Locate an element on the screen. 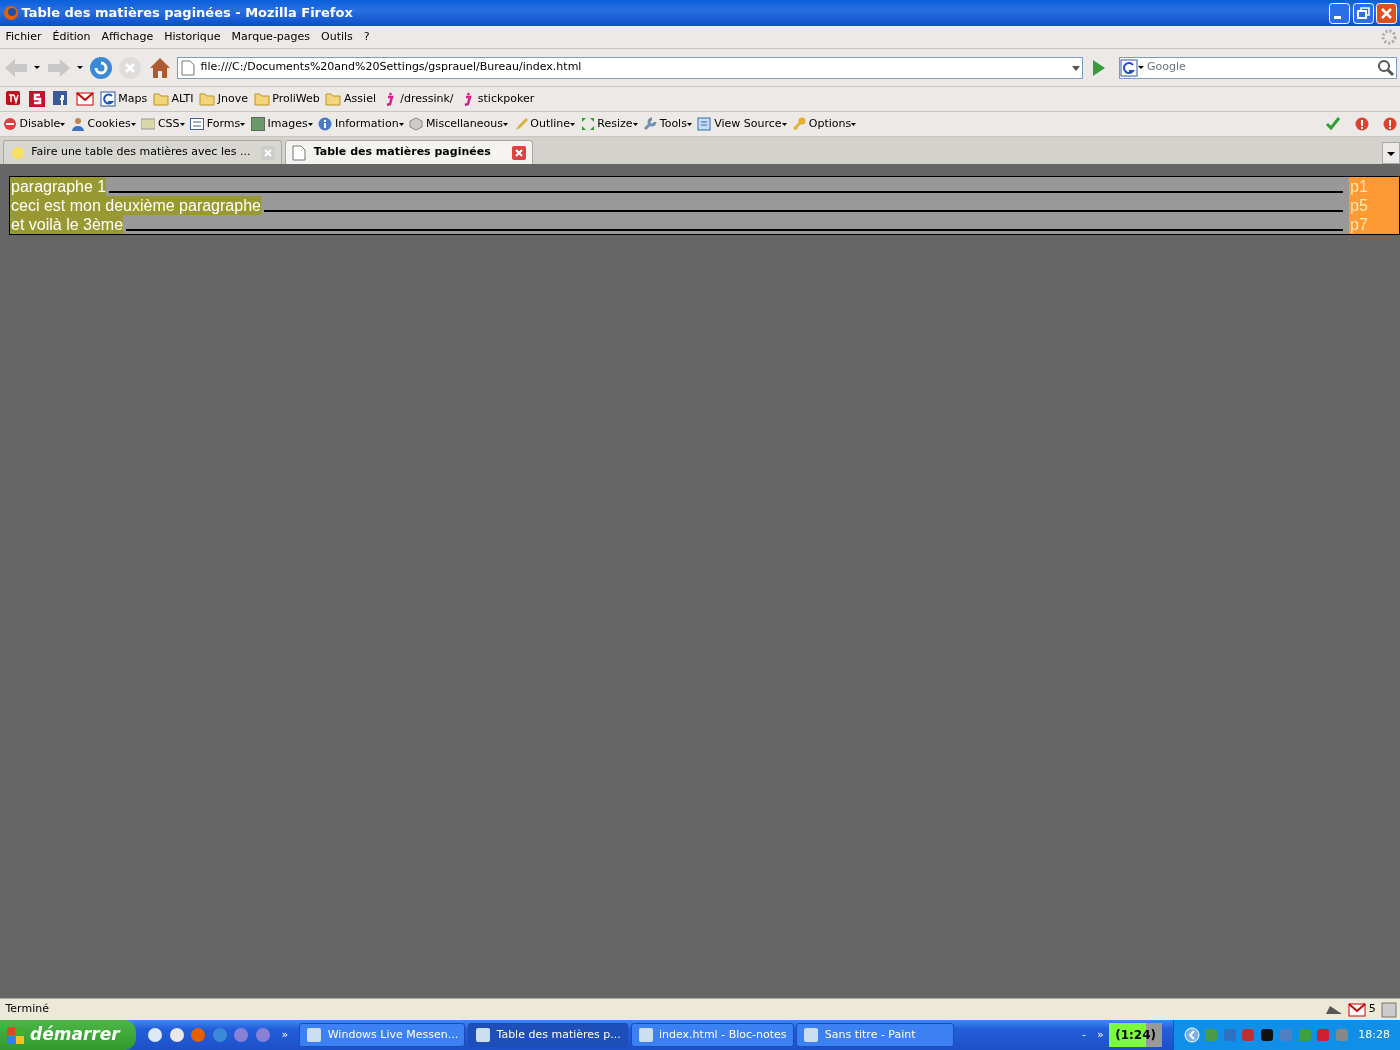 Image resolution: width=1400 pixels, height=1050 pixels. window-title: Table des matières paginées - Mozilla Firefox is located at coordinates (187, 13).